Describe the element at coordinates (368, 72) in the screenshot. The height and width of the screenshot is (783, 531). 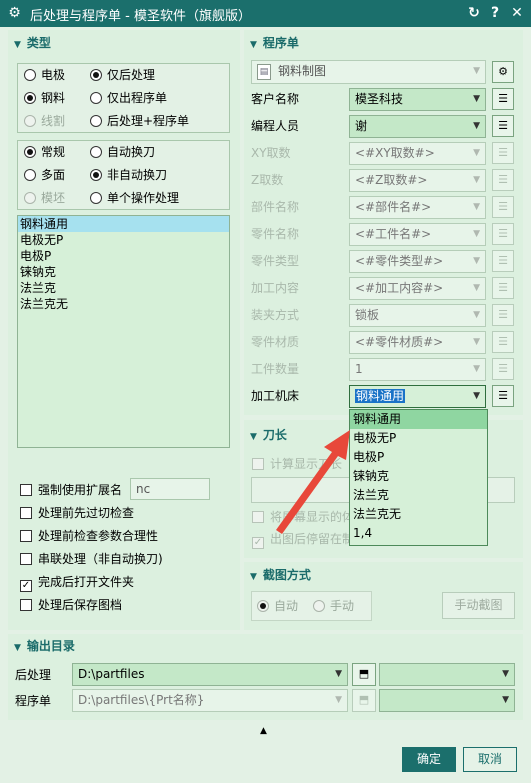
I see `template-select: 钢料制图 ▼` at that location.